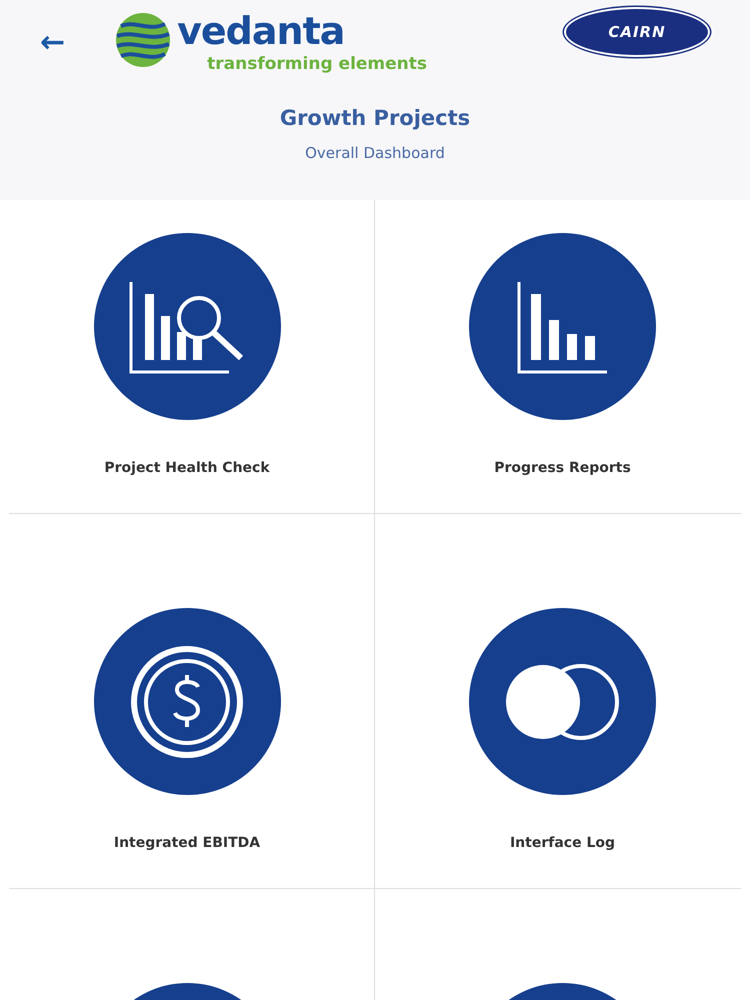  Describe the element at coordinates (375, 153) in the screenshot. I see `page-subtitle: Overall Dashboard` at that location.